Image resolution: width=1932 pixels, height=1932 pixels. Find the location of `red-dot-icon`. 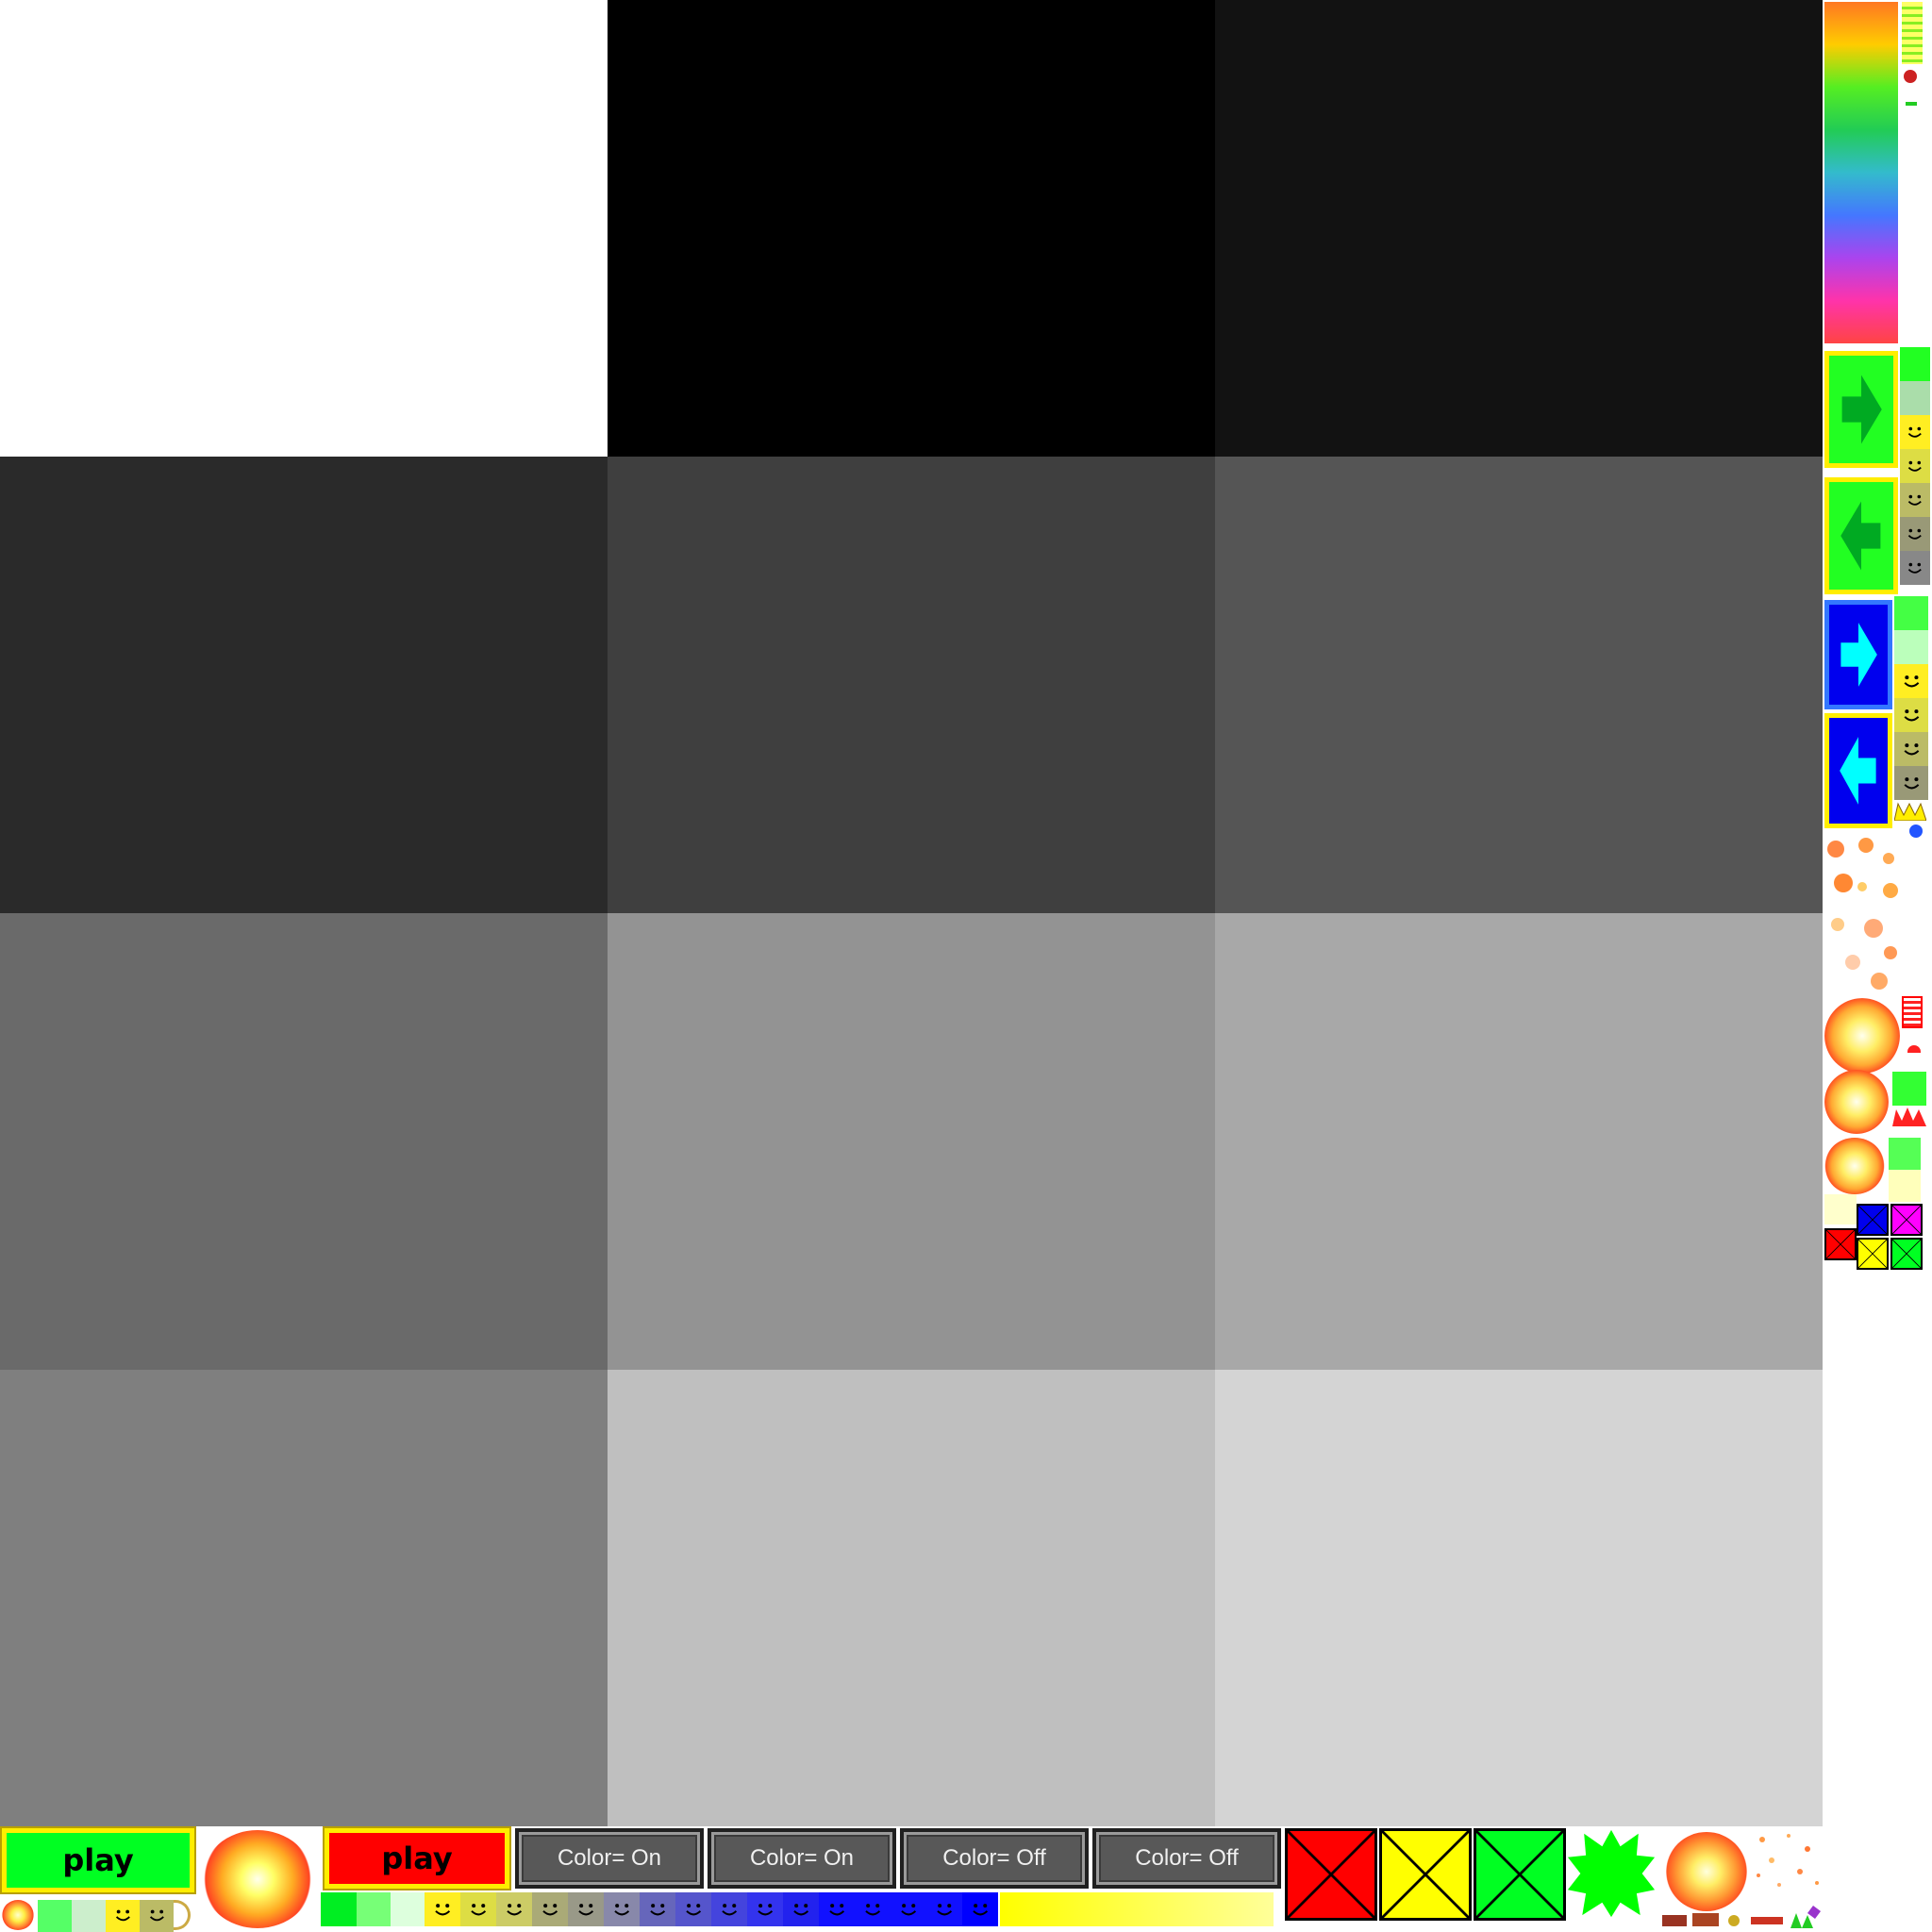

red-dot-icon is located at coordinates (1910, 77).